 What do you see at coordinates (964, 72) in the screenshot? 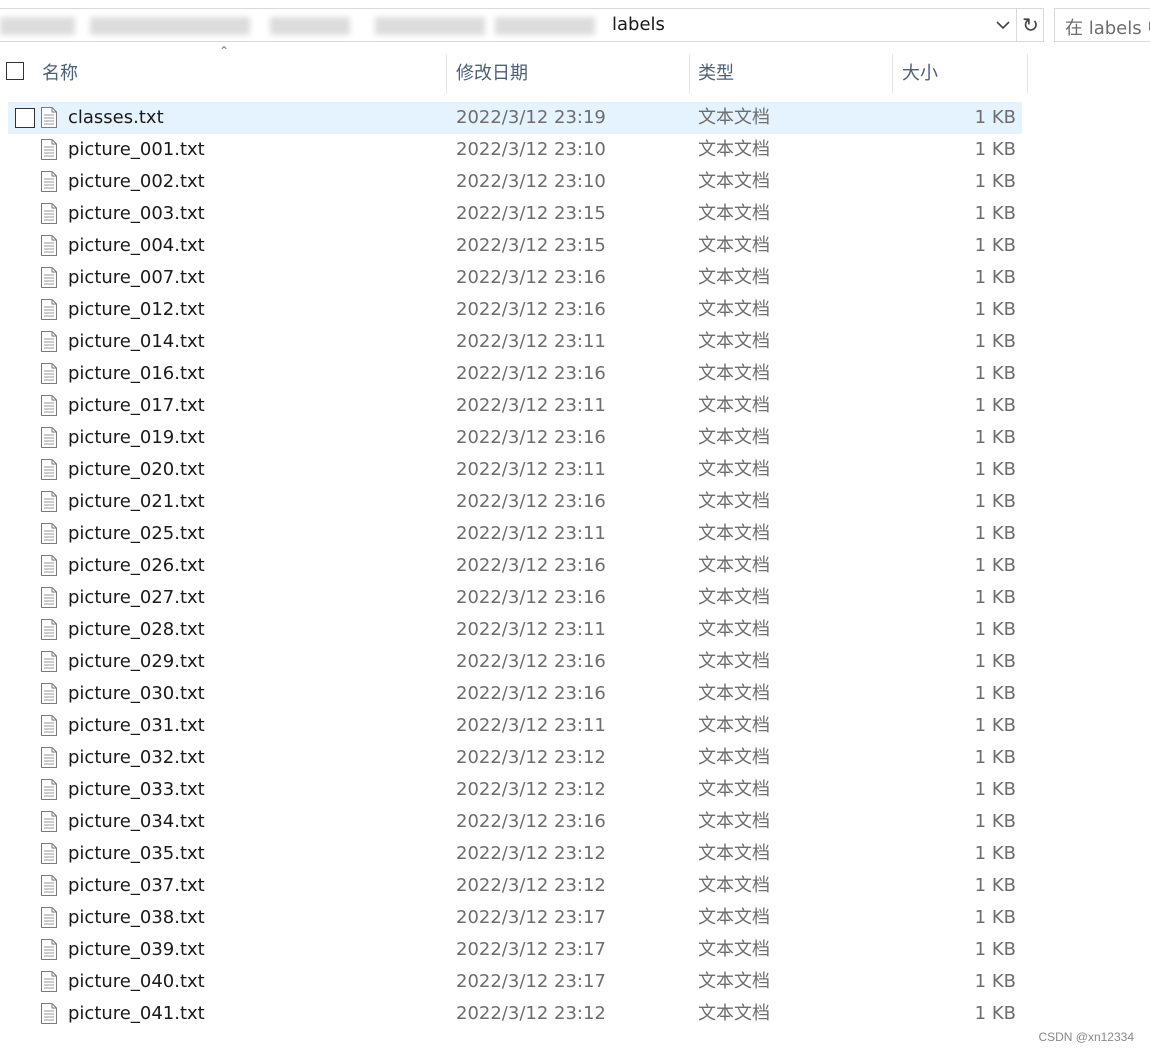
I see `column-size: 大小` at bounding box center [964, 72].